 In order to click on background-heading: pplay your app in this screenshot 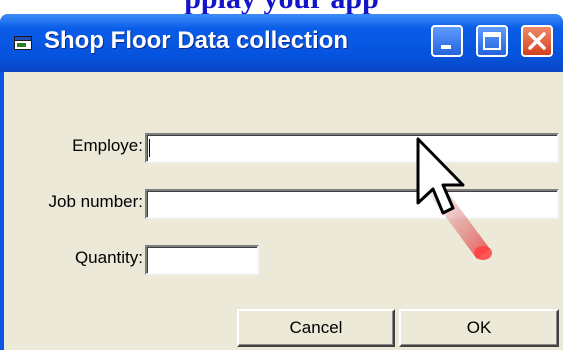, I will do `click(281, 7)`.